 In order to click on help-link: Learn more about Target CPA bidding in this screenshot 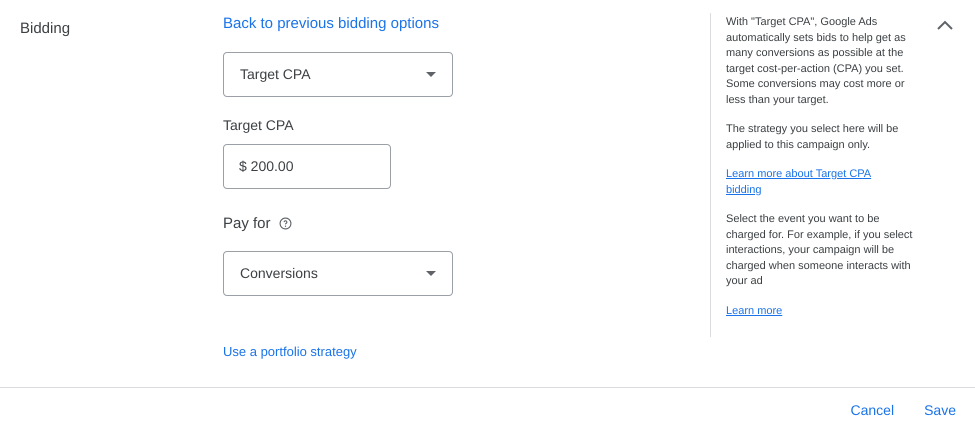, I will do `click(816, 182)`.